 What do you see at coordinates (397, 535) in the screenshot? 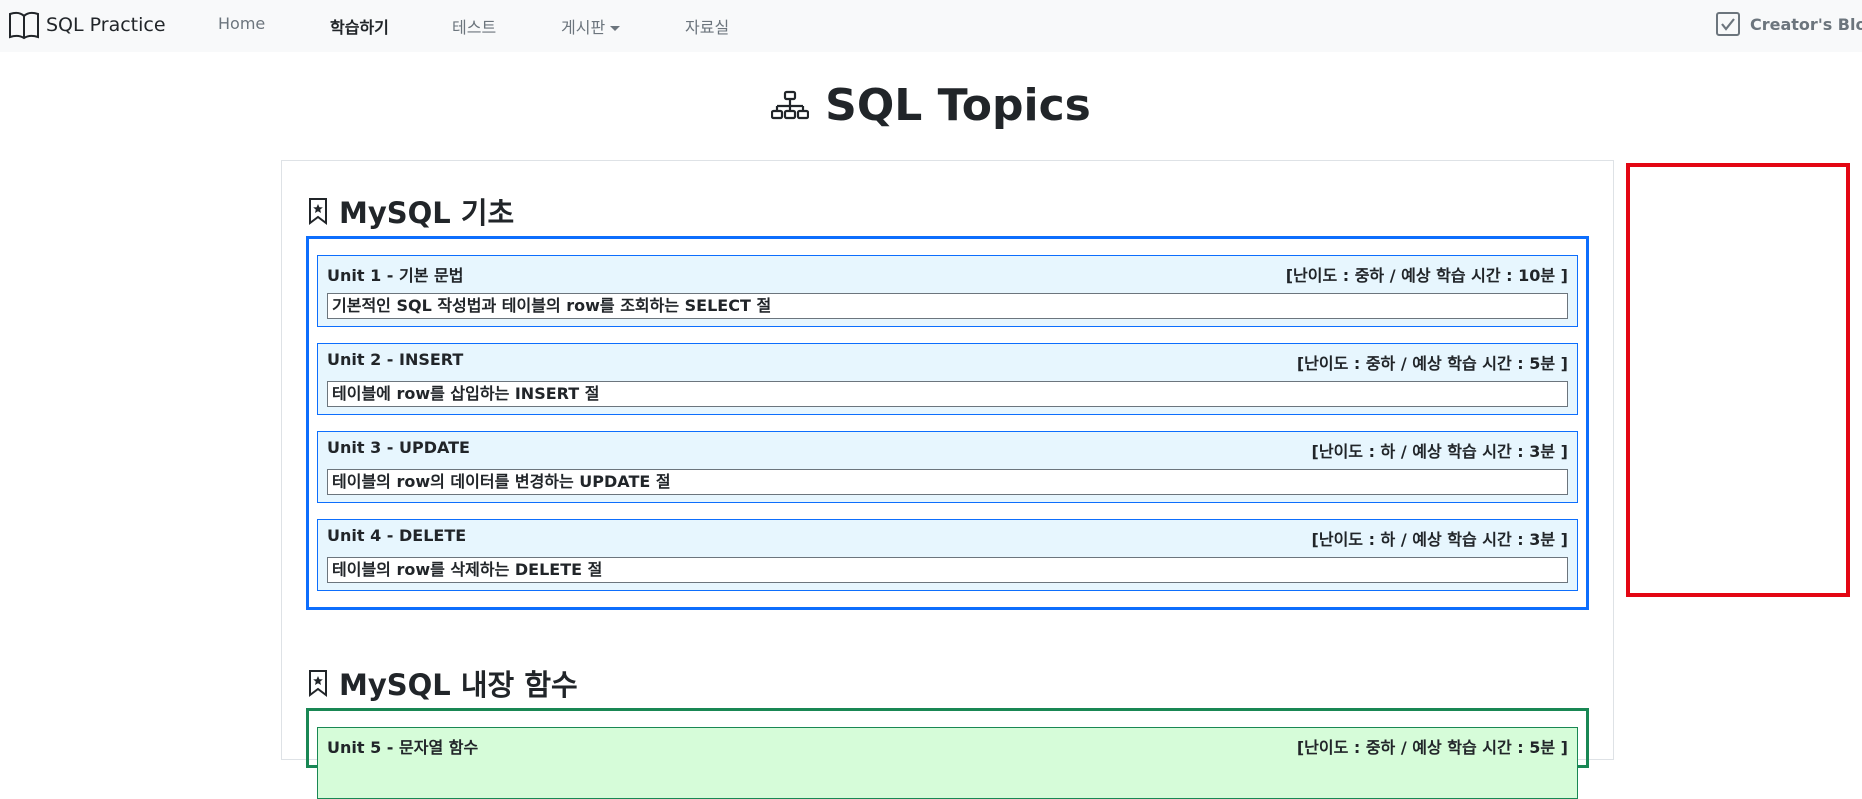
I see `unit-title: Unit 4 - DELETE` at bounding box center [397, 535].